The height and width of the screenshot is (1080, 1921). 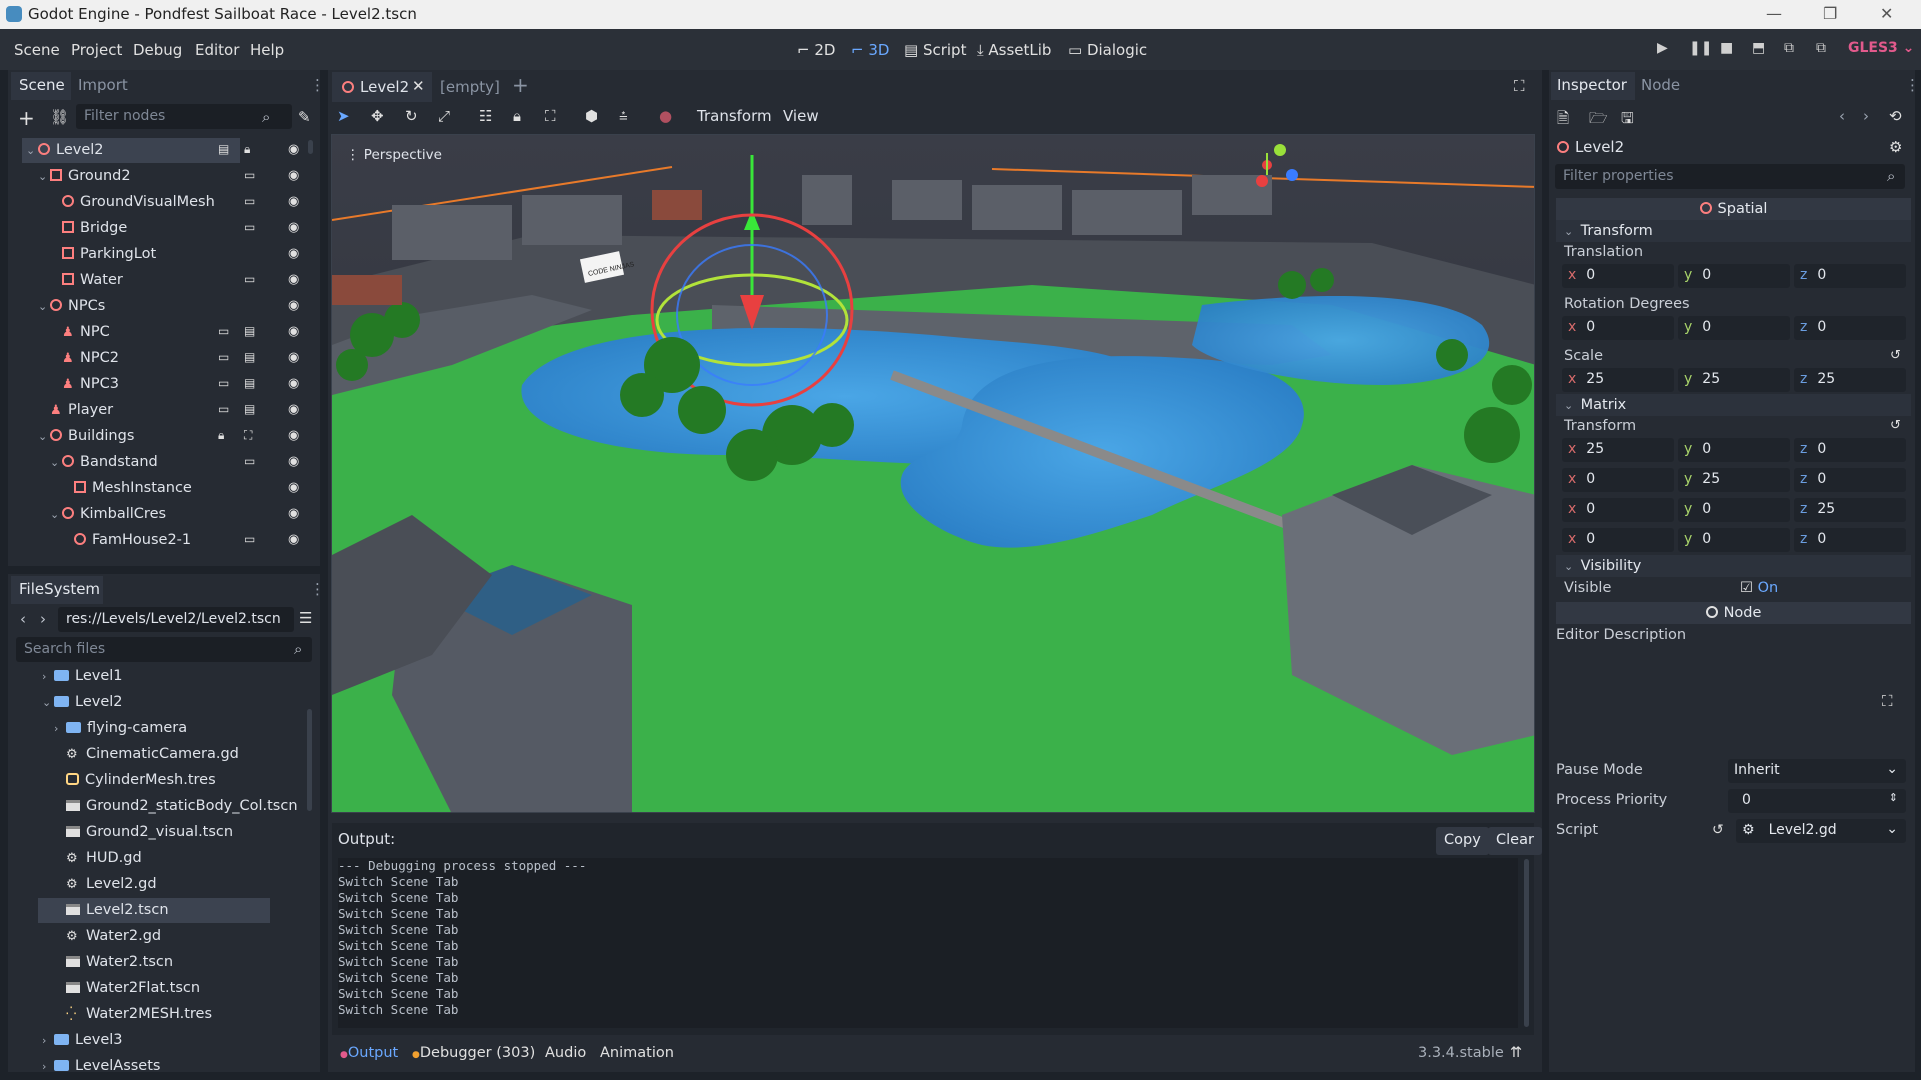 I want to click on workspace-3d: ⌐ 3D, so click(x=870, y=50).